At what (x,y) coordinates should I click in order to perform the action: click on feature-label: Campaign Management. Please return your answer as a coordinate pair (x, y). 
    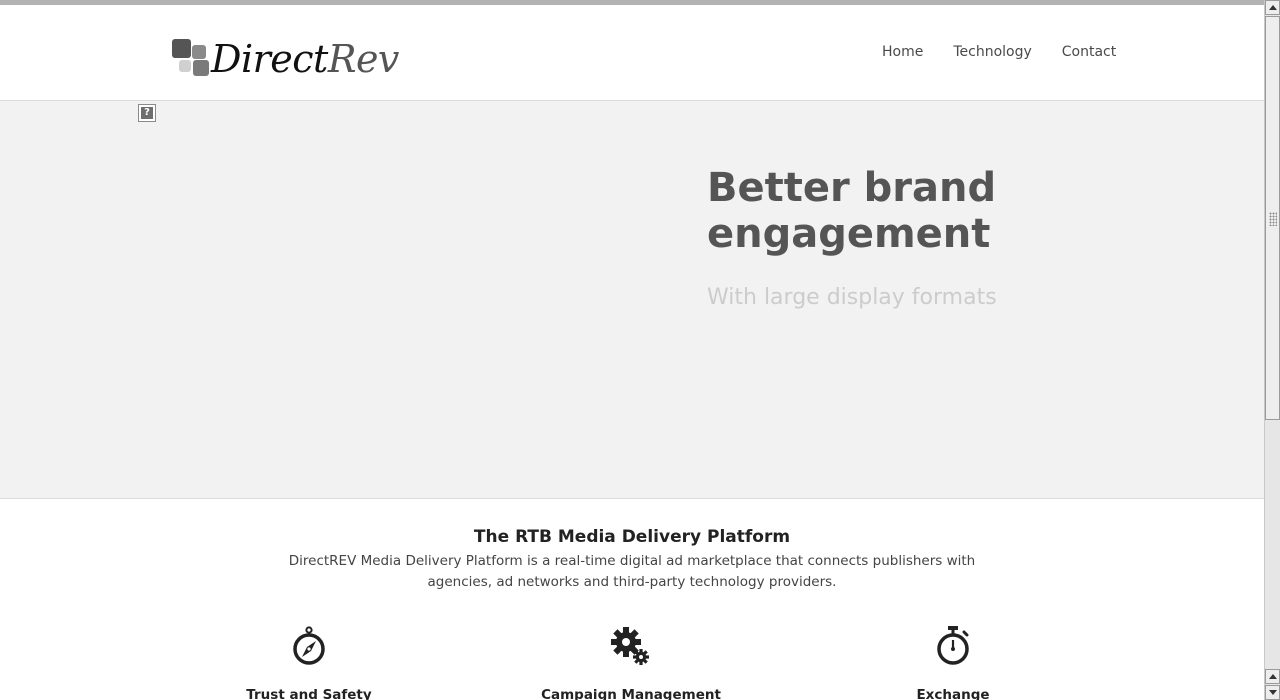
    Looking at the image, I should click on (631, 693).